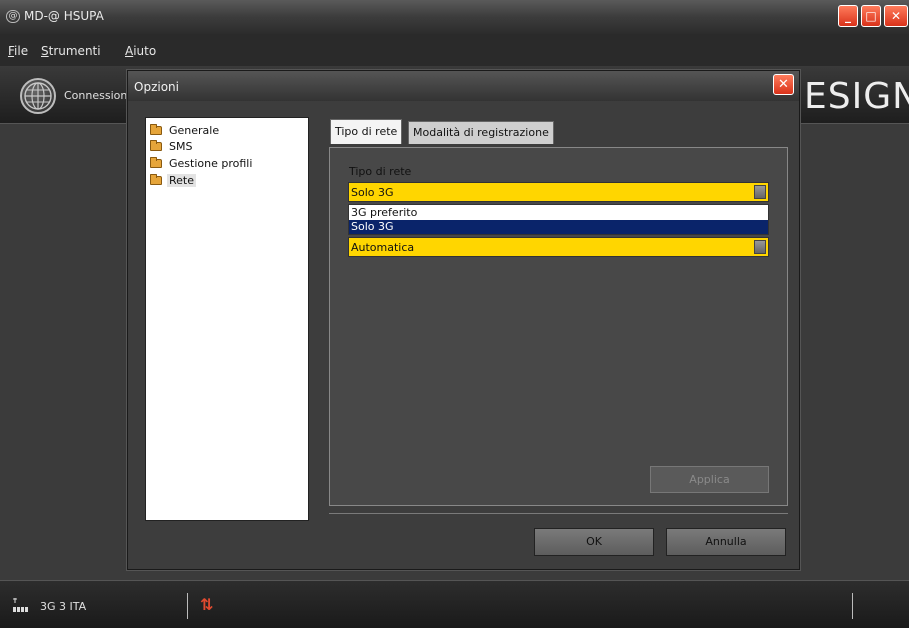 This screenshot has width=909, height=628. Describe the element at coordinates (172, 146) in the screenshot. I see `tree-item-sms: SMS` at that location.